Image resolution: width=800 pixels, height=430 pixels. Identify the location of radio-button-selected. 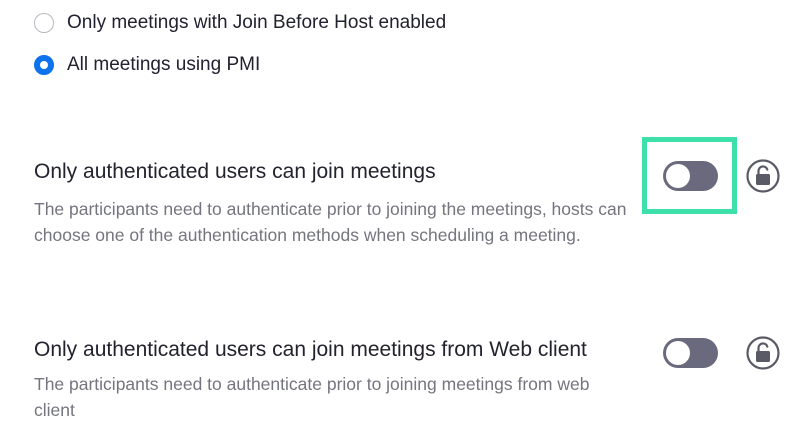
(44, 65).